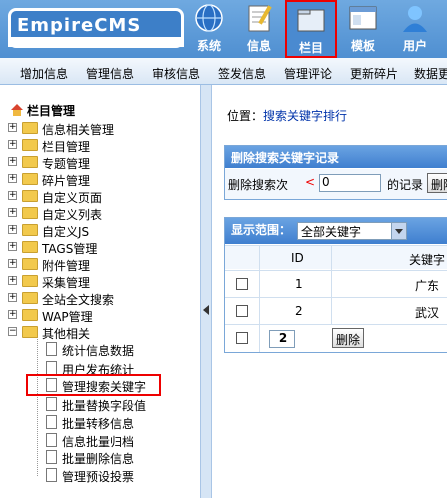 The height and width of the screenshot is (498, 447). I want to click on menu-review-info: 审核信息, so click(176, 73).